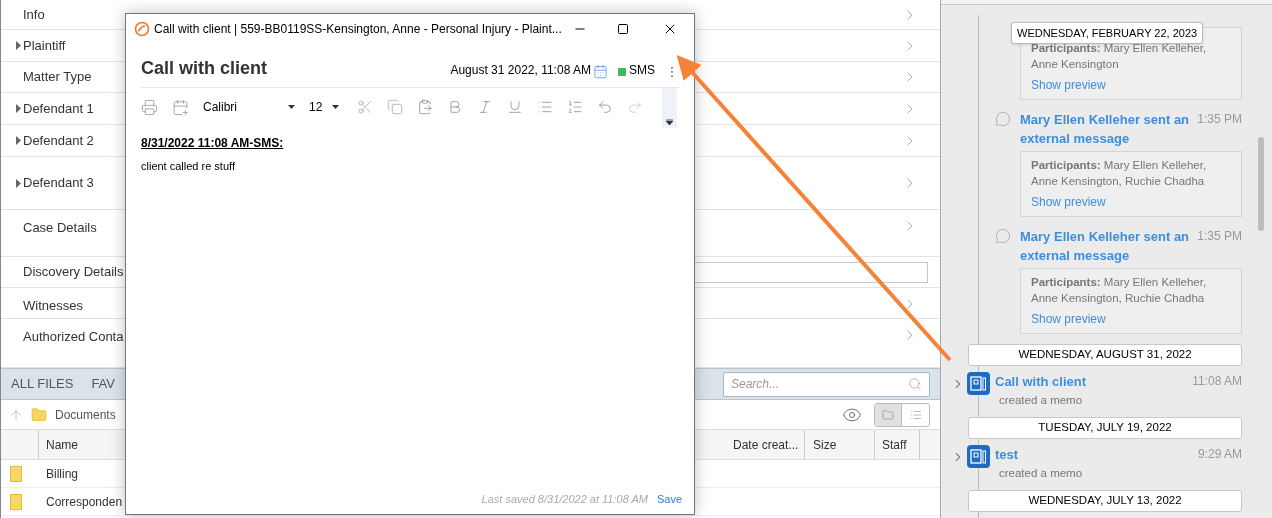  What do you see at coordinates (60, 228) in the screenshot?
I see `section-label: Case Details` at bounding box center [60, 228].